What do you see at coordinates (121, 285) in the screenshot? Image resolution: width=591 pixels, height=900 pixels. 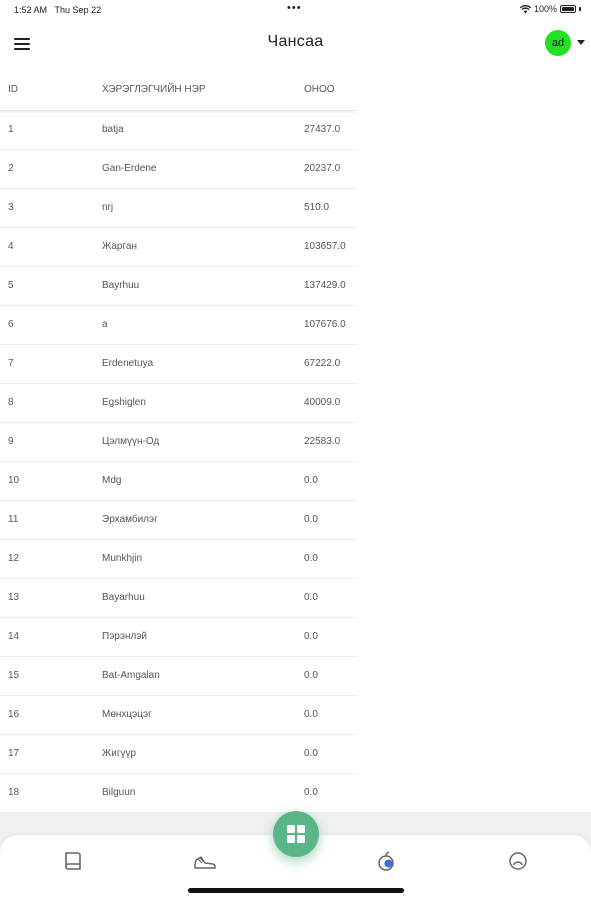 I see `cell-username: Bayrhuu` at bounding box center [121, 285].